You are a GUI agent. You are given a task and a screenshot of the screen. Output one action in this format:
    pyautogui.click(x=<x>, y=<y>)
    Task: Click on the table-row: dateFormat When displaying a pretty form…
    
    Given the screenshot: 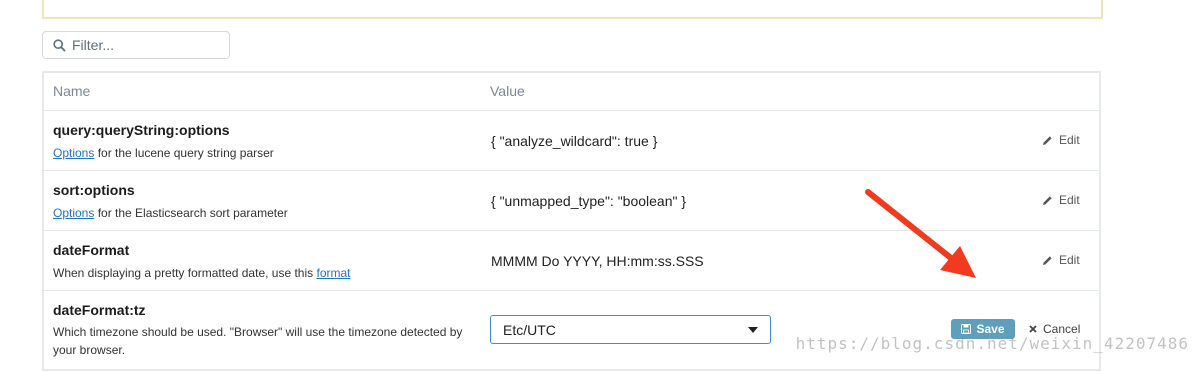 What is the action you would take?
    pyautogui.click(x=571, y=261)
    